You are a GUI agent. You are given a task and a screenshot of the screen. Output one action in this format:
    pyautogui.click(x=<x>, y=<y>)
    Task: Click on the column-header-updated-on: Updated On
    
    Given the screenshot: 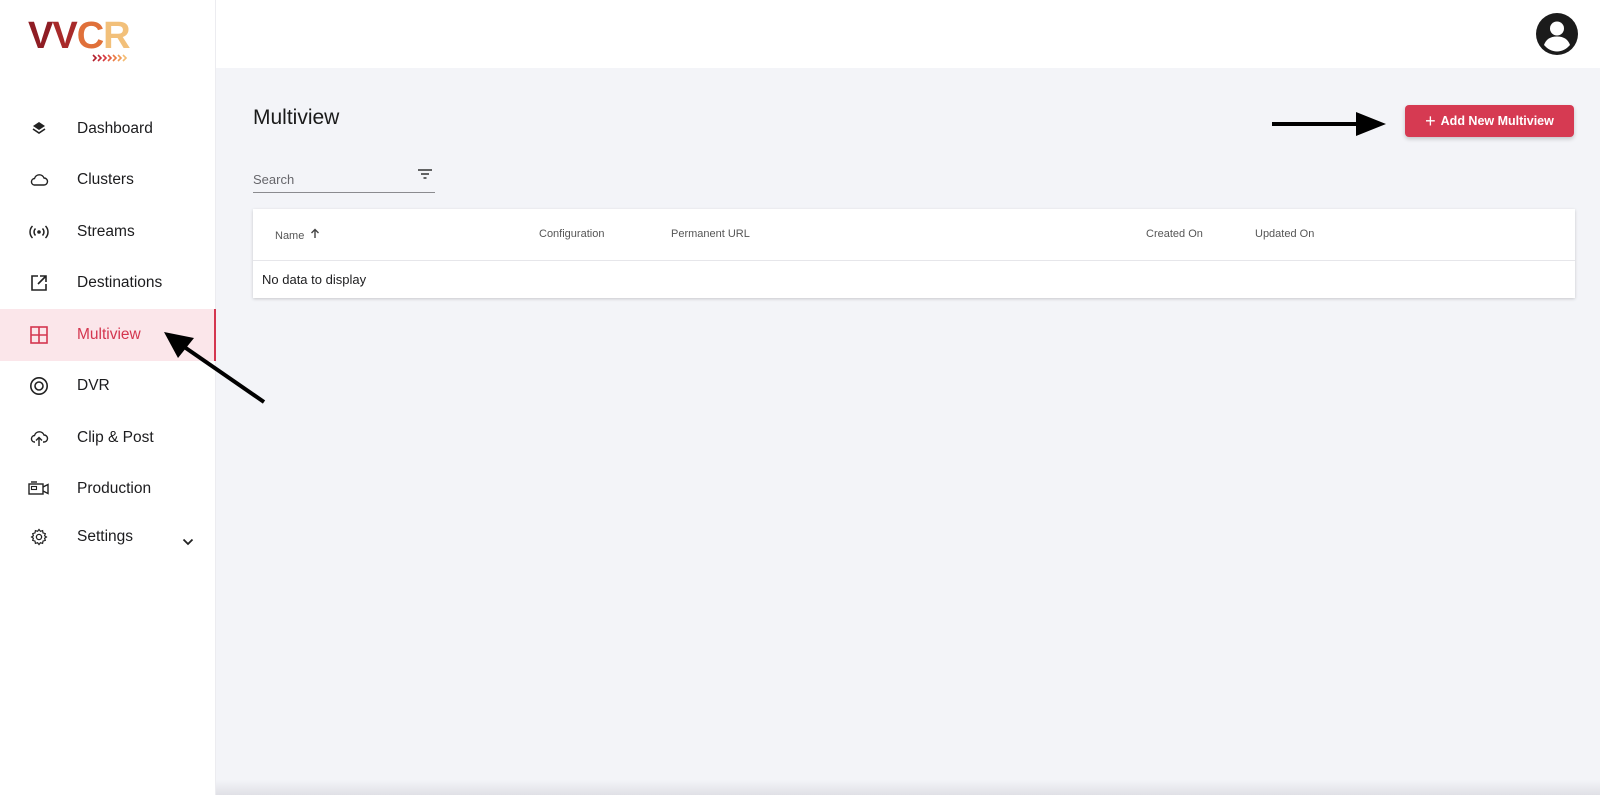 What is the action you would take?
    pyautogui.click(x=1284, y=234)
    